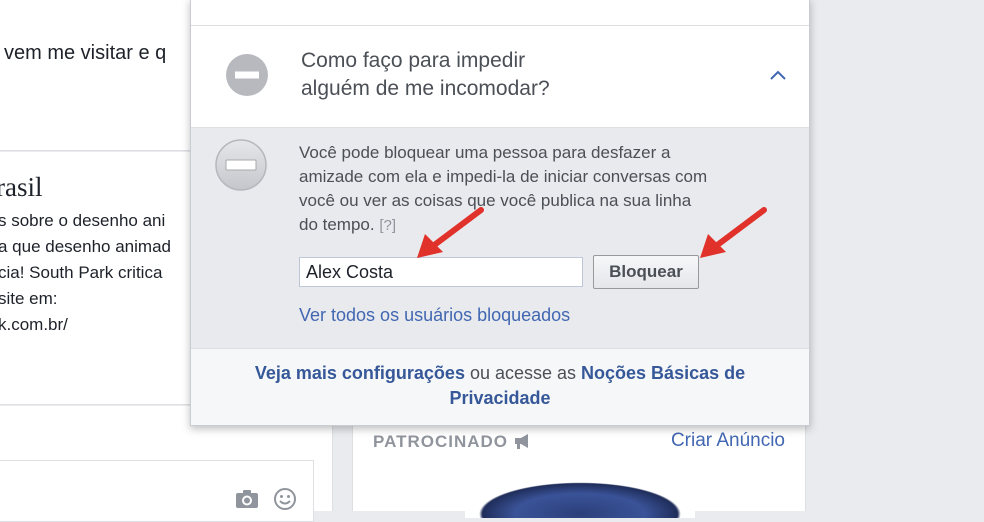  What do you see at coordinates (85, 246) in the screenshot?
I see `link-line: a que desenho animad` at bounding box center [85, 246].